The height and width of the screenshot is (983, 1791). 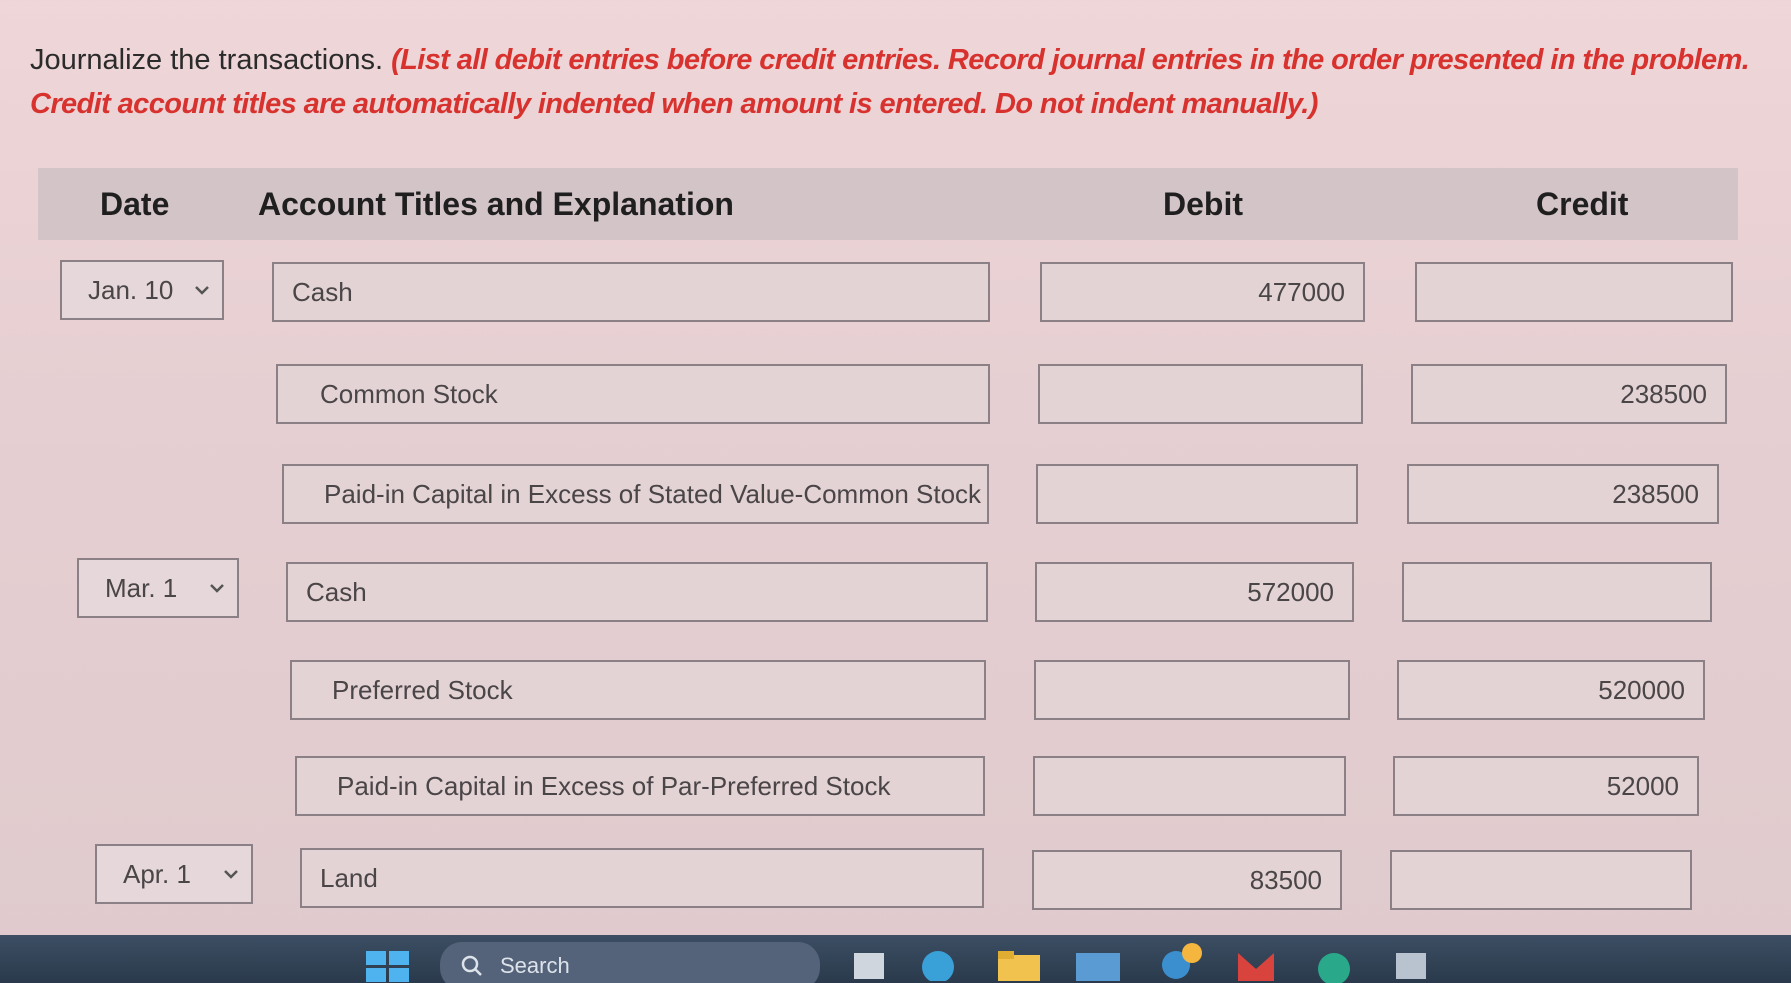 I want to click on credit-input-row-5: 520000, so click(x=1551, y=690).